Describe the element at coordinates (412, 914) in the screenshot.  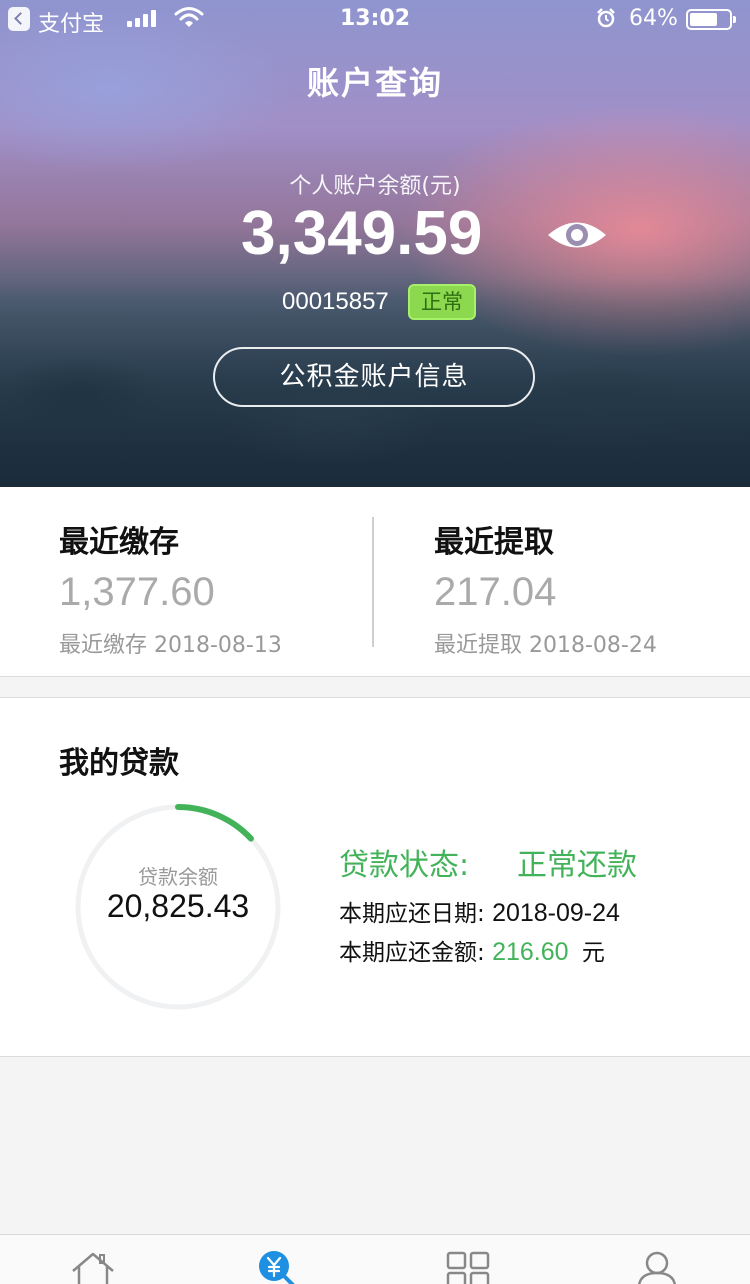
I see `due-date-label: 本期应还日期:` at that location.